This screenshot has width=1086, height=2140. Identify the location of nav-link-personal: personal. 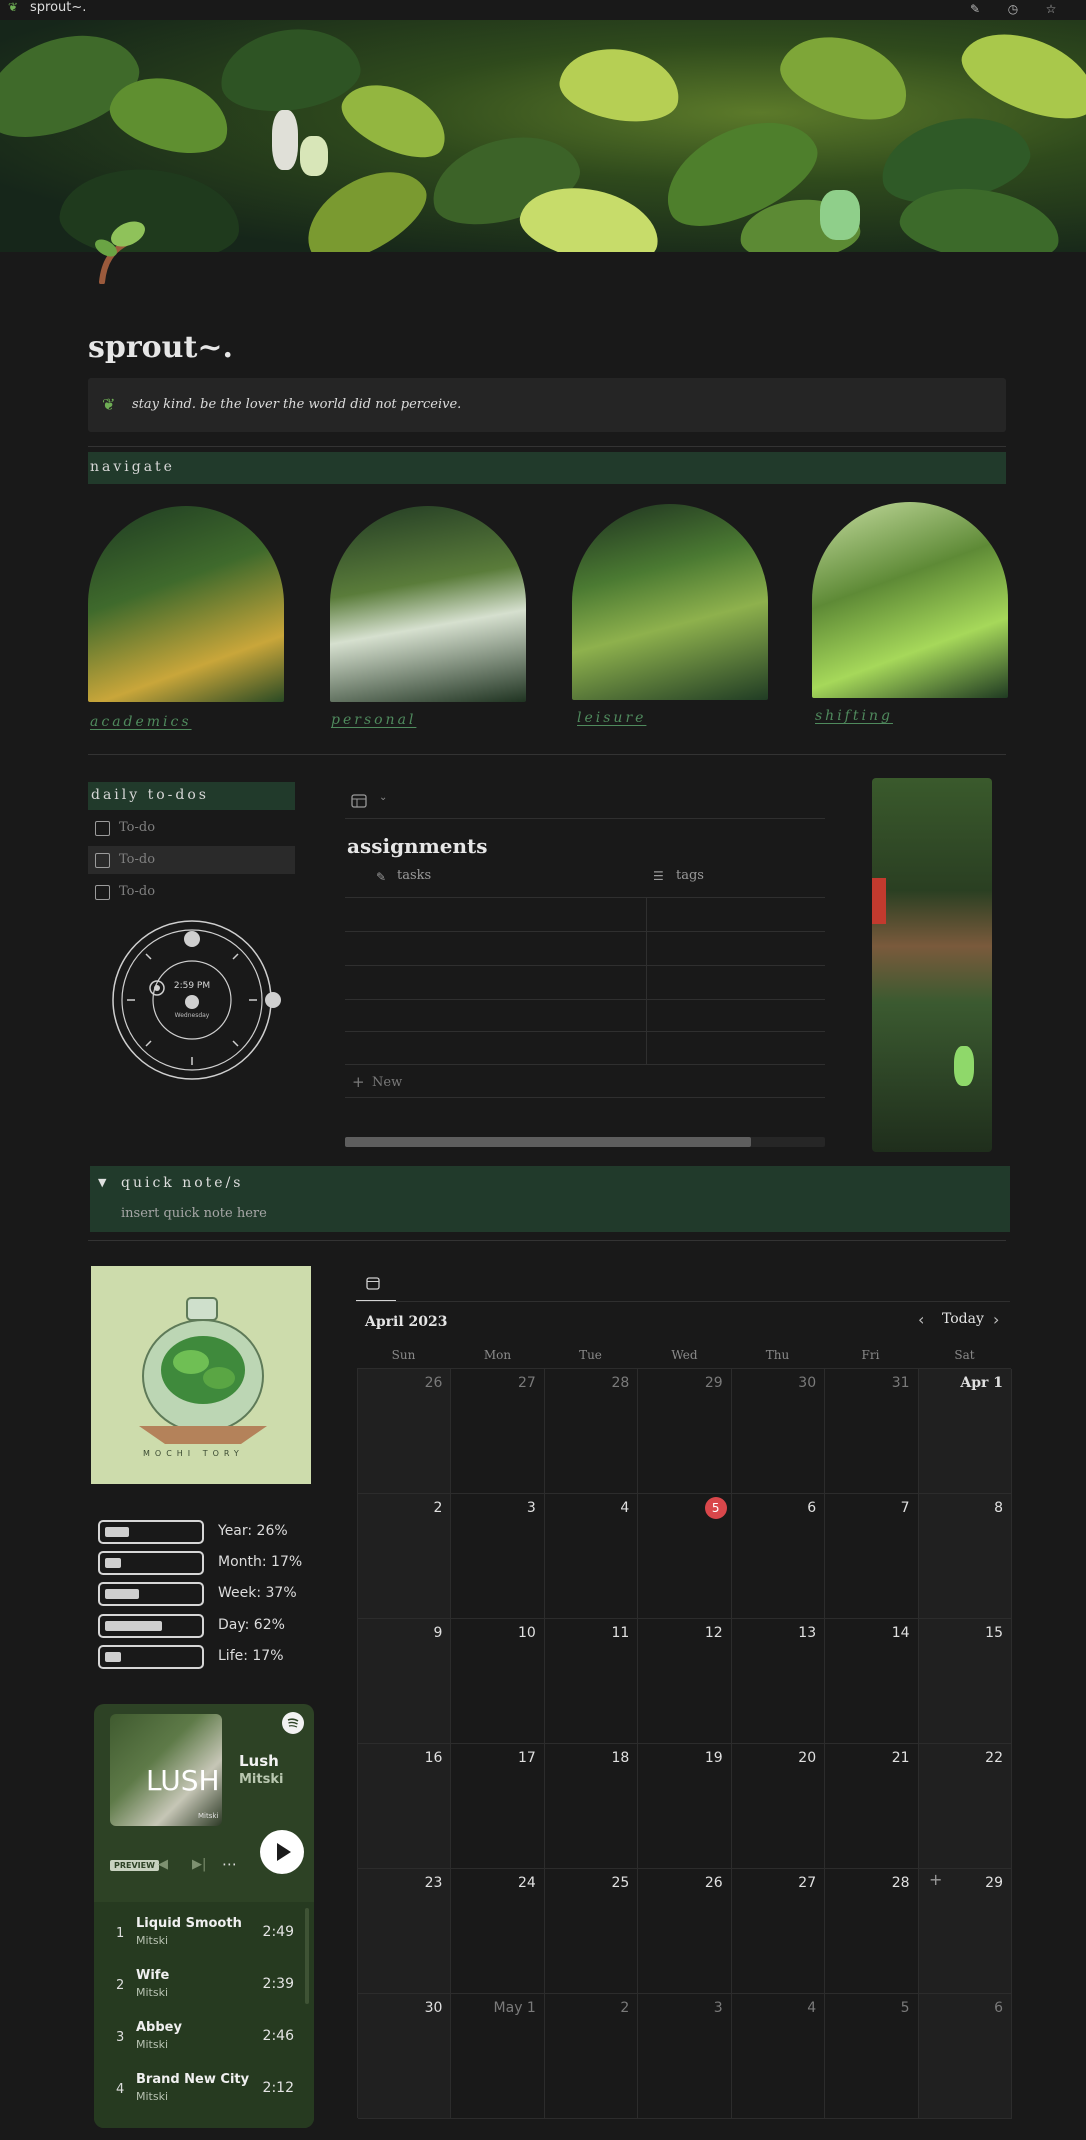
(373, 720).